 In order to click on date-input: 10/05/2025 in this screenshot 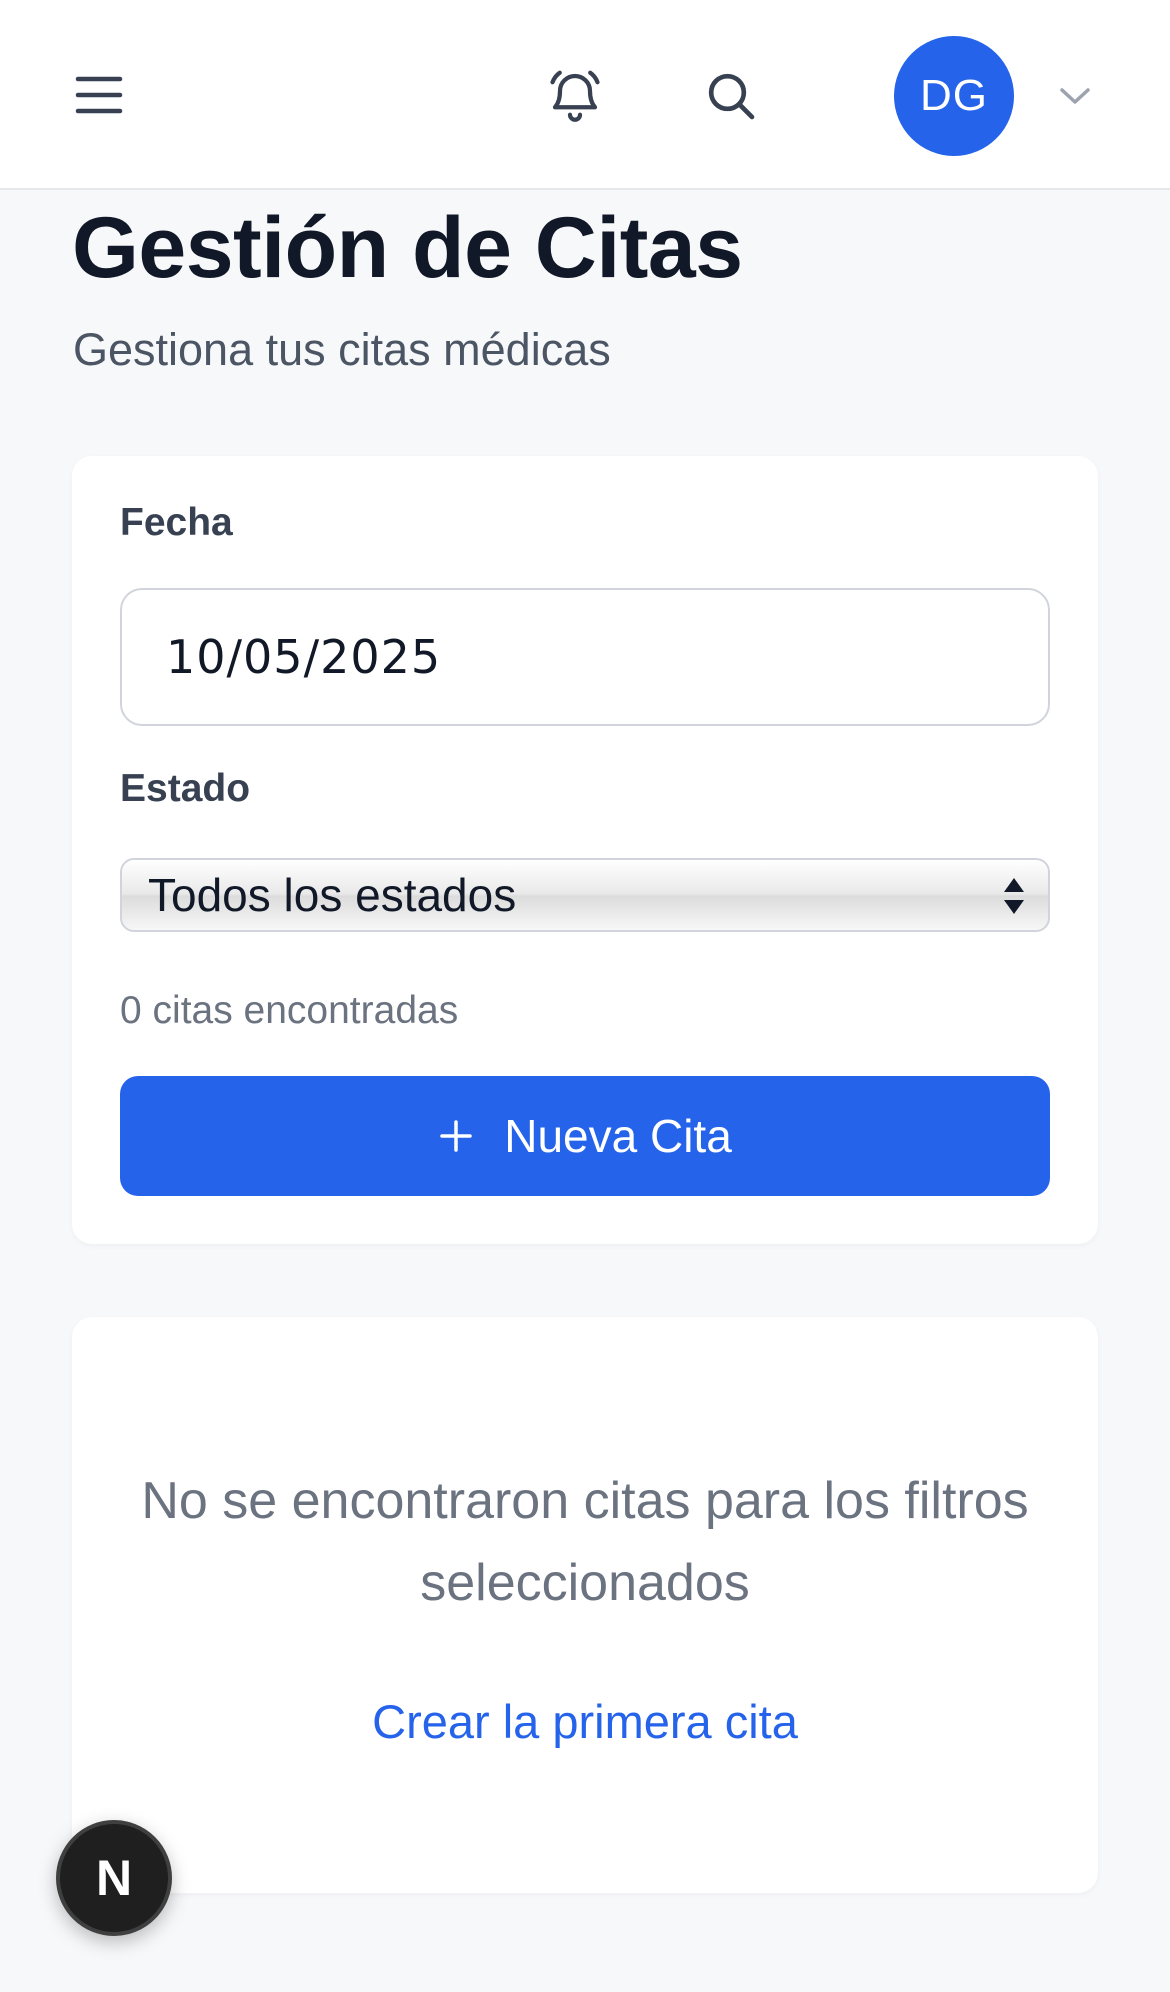, I will do `click(585, 657)`.